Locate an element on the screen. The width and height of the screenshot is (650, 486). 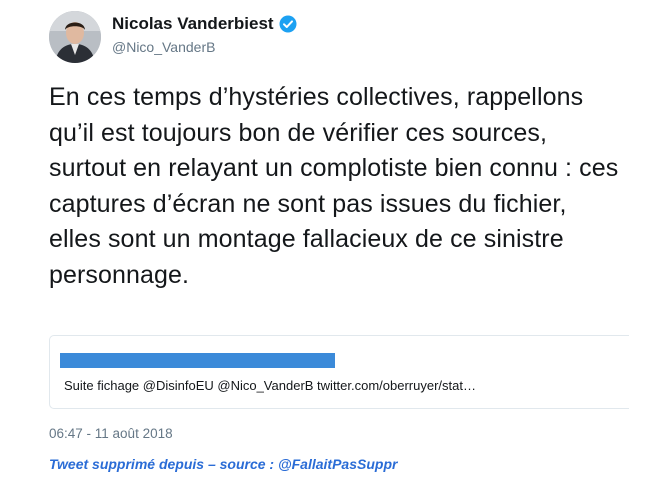
tweet-timestamp: 06:47 - 11 août 2018 is located at coordinates (111, 433).